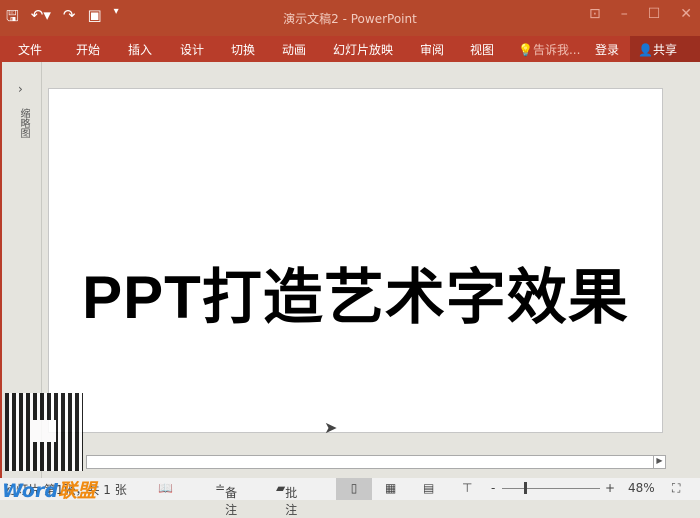 The height and width of the screenshot is (518, 700). Describe the element at coordinates (428, 488) in the screenshot. I see `reading-view-icon: ▤` at that location.